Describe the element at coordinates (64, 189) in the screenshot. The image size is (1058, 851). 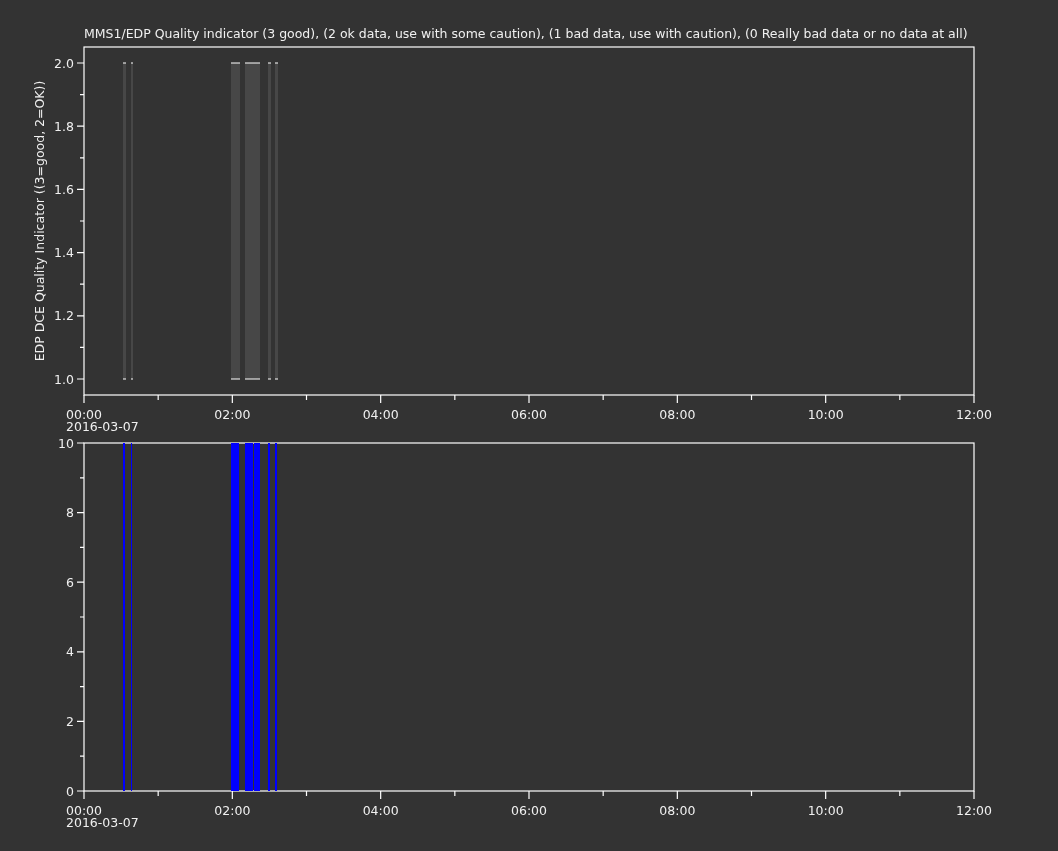
I see `y-tick-label: 1.6` at that location.